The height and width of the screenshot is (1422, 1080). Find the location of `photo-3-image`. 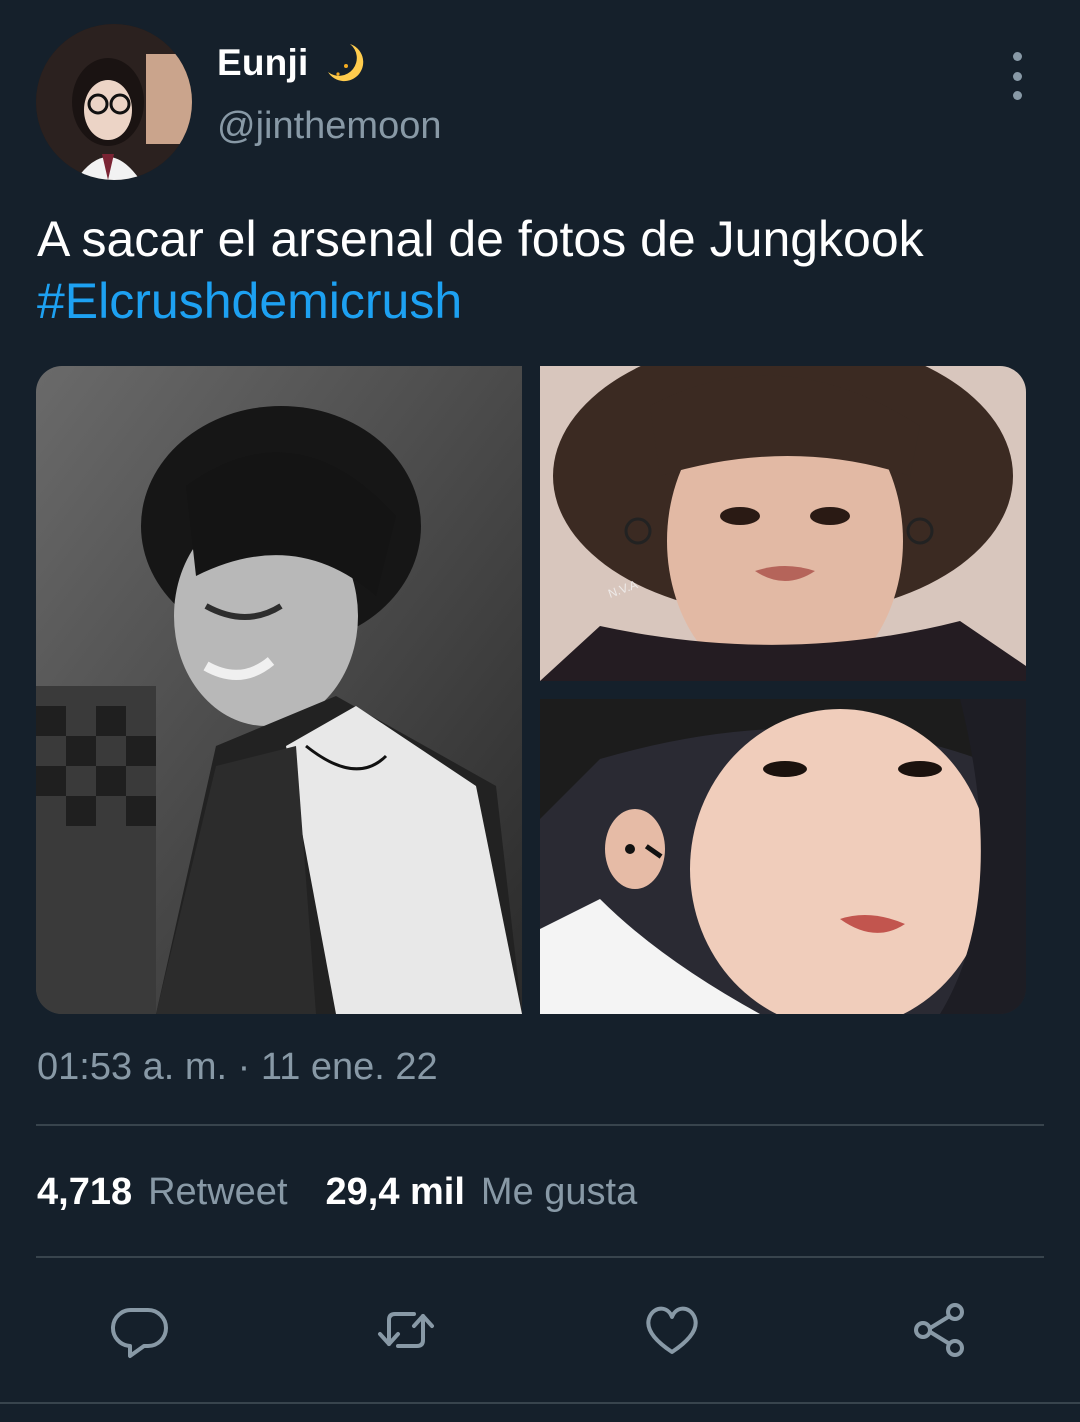

photo-3-image is located at coordinates (783, 856).